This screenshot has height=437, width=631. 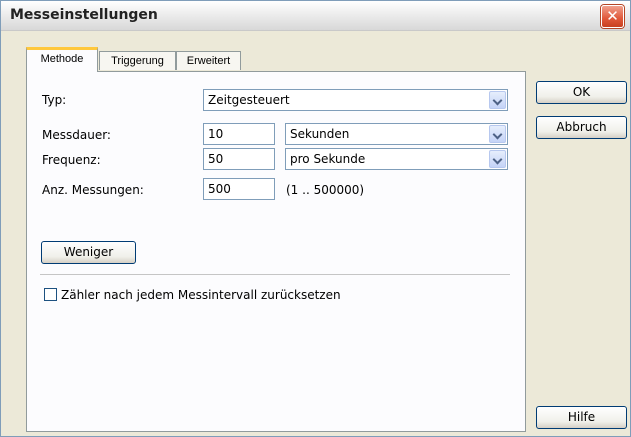 What do you see at coordinates (239, 159) in the screenshot?
I see `frequenz-input: 50` at bounding box center [239, 159].